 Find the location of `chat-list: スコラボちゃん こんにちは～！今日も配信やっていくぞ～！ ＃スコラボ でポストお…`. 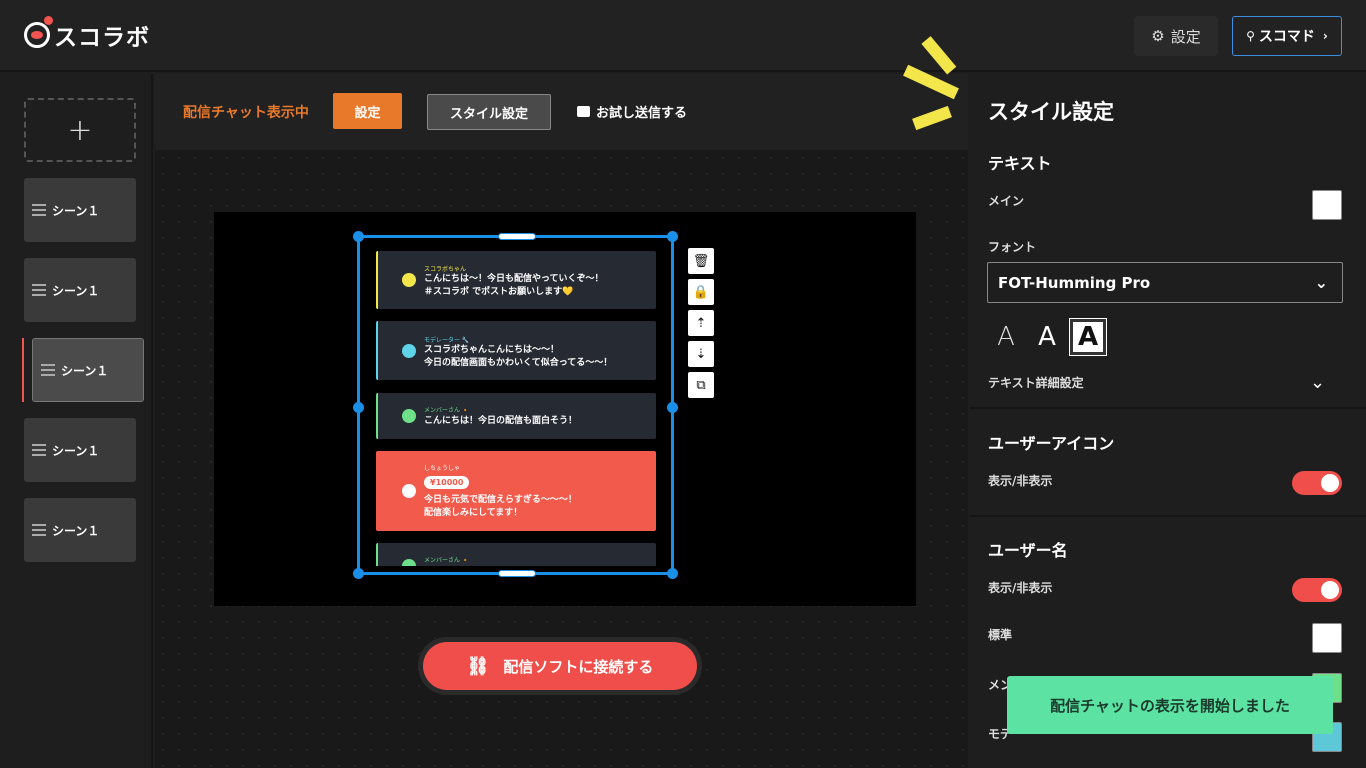

chat-list: スコラボちゃん こんにちは～！今日も配信やっていくぞ～！ ＃スコラボ でポストお… is located at coordinates (516, 408).